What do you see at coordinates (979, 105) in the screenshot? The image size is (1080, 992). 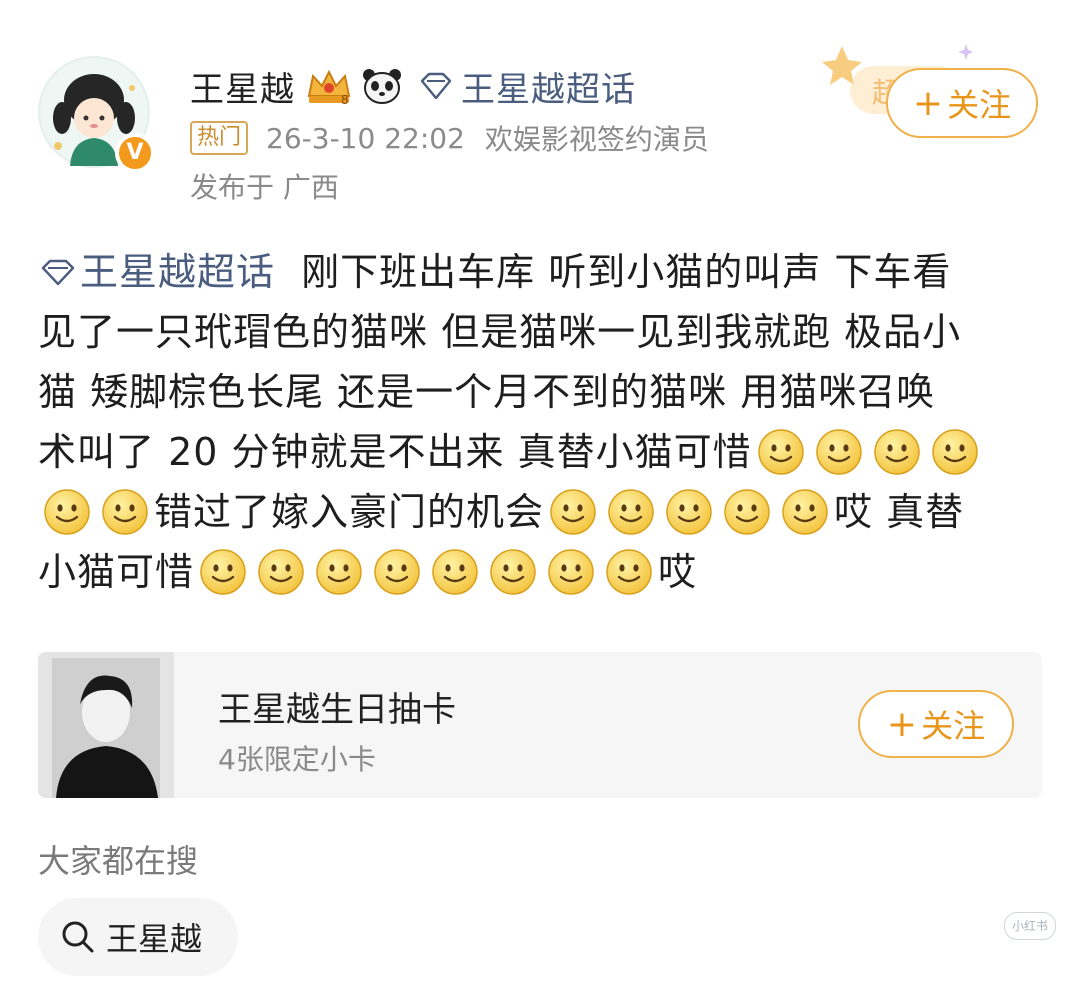 I see `follow-label: 关注` at bounding box center [979, 105].